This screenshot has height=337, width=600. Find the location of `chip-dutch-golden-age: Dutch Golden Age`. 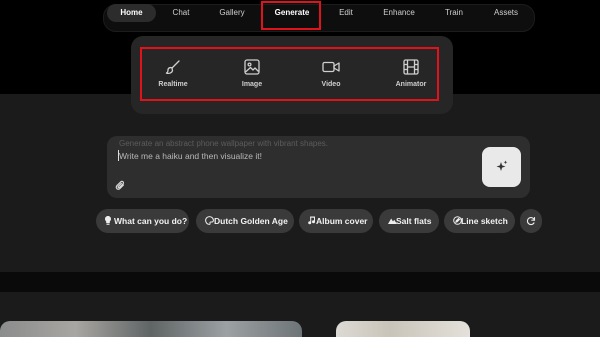

chip-dutch-golden-age: Dutch Golden Age is located at coordinates (245, 221).